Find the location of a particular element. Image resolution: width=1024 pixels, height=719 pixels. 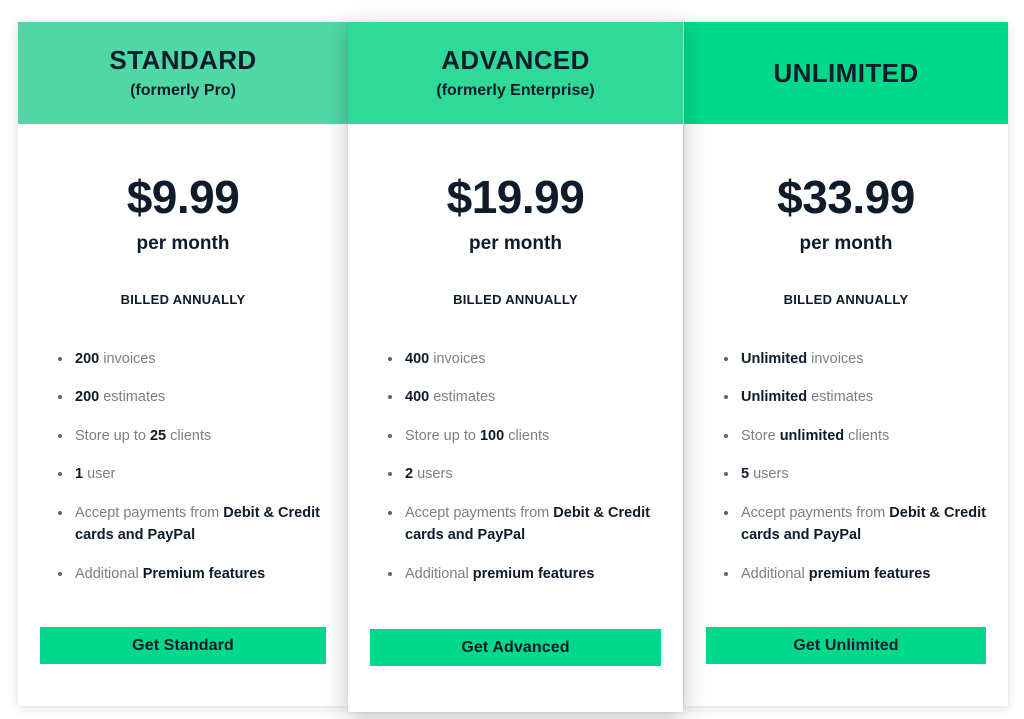

plan-name-standard: STANDARD is located at coordinates (183, 60).